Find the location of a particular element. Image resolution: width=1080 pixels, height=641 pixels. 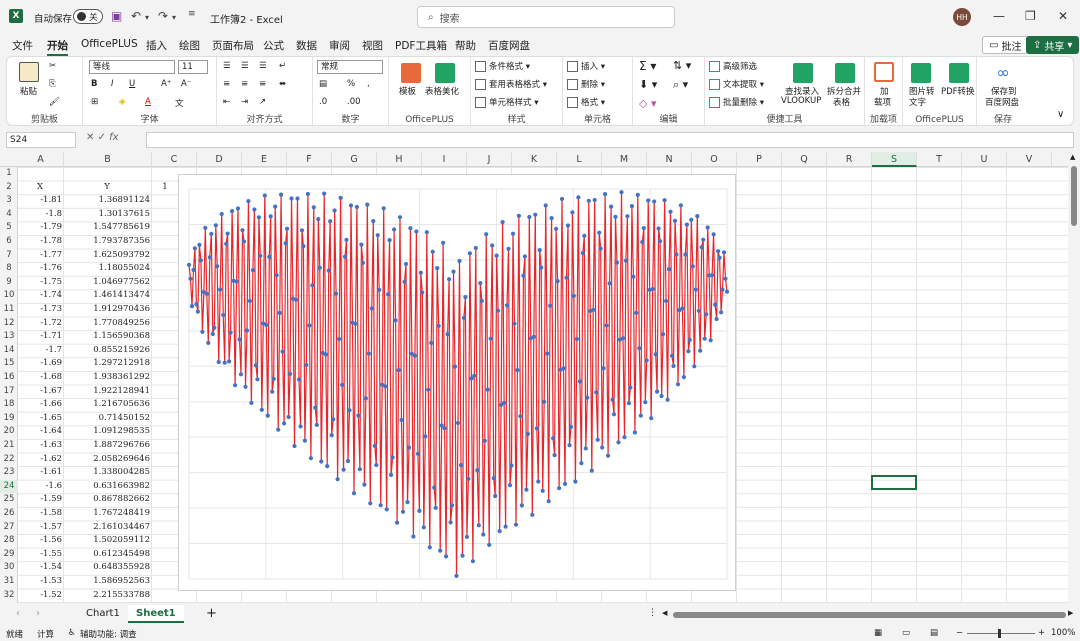

cell-b18: 1.216705636 is located at coordinates (107, 405).